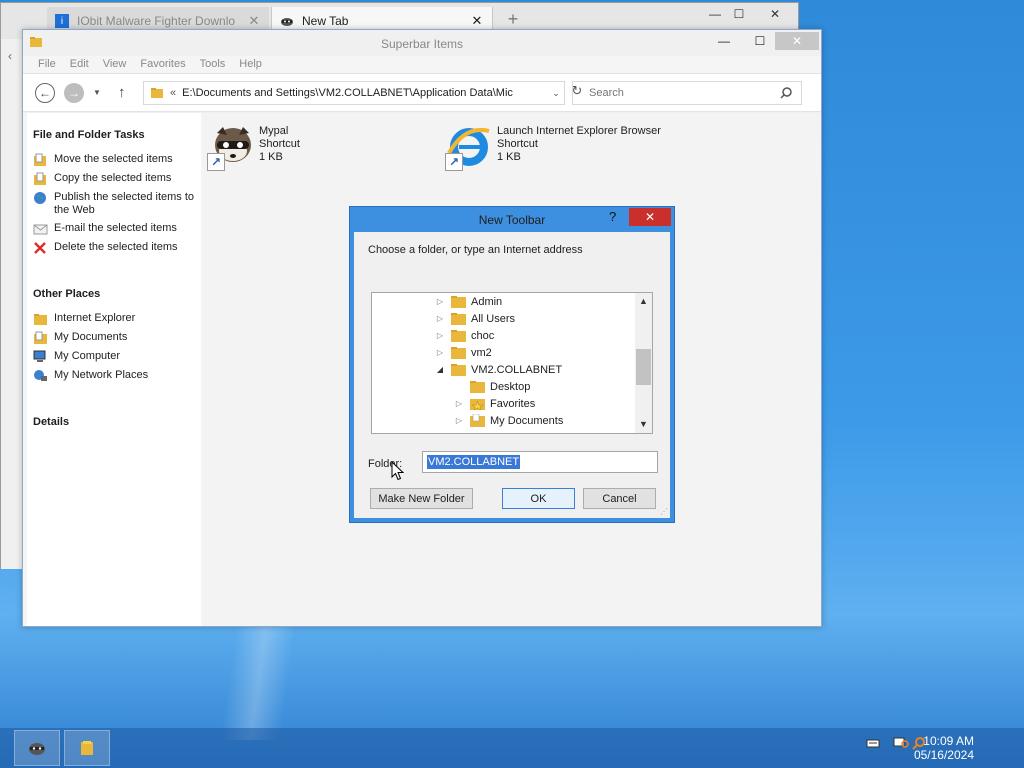  I want to click on tree-label: VM2.COLLABNET, so click(517, 369).